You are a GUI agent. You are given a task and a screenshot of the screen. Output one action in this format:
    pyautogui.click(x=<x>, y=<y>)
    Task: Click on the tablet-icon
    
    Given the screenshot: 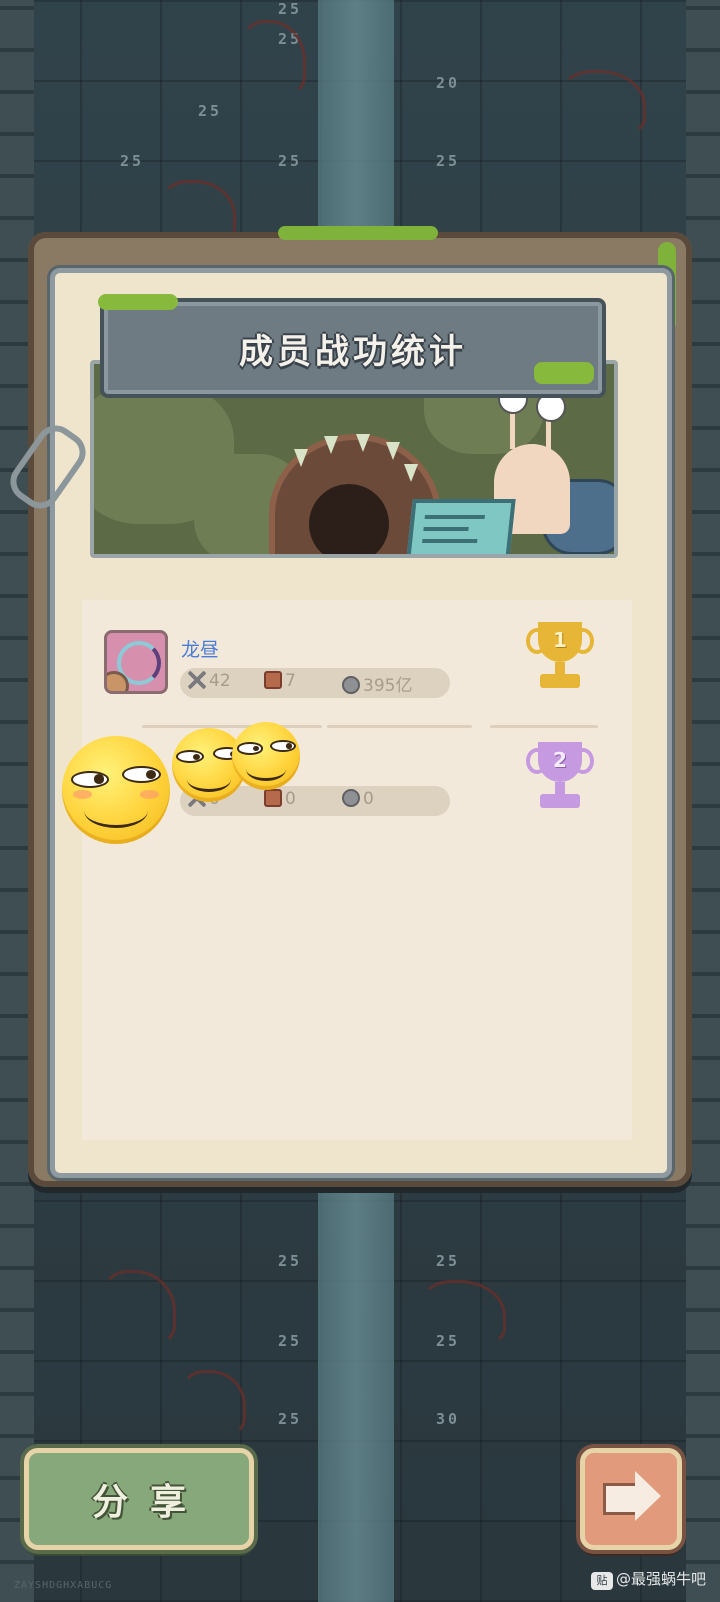 What is the action you would take?
    pyautogui.click(x=460, y=526)
    